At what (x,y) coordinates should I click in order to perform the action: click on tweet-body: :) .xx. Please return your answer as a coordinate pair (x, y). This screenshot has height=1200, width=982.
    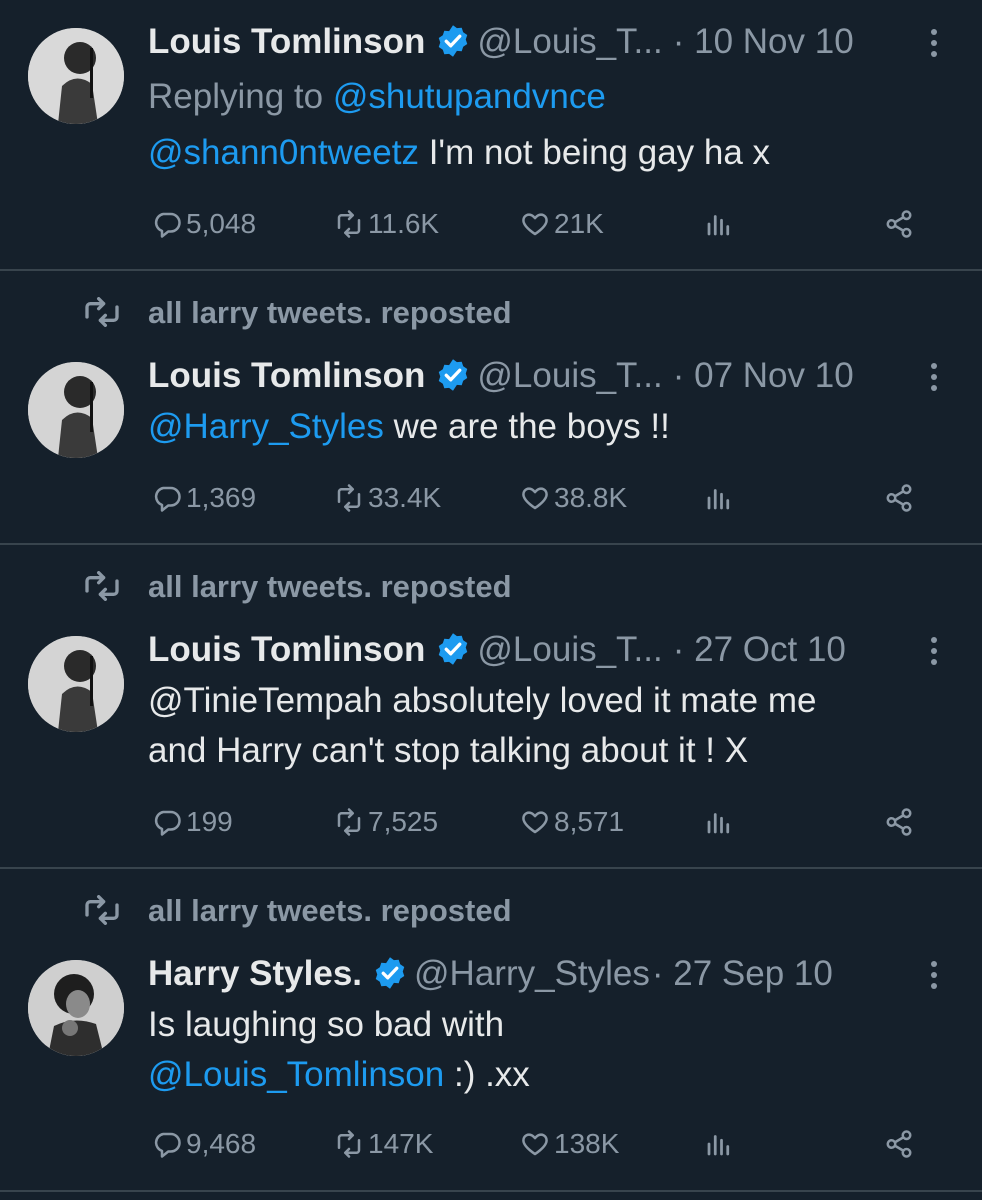
    Looking at the image, I should click on (487, 1074).